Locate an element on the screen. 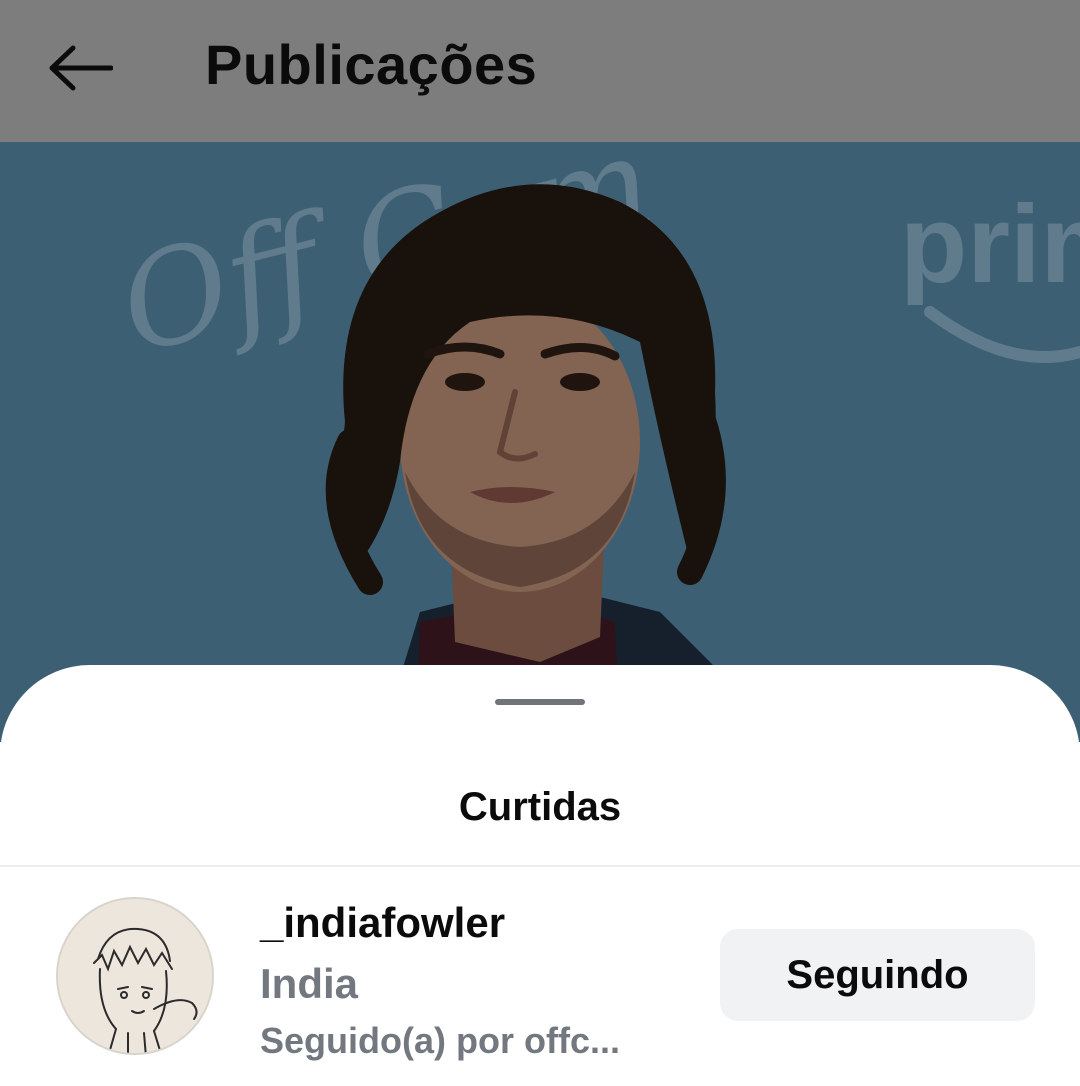 This screenshot has height=1086, width=1080. following-button: Seguindo is located at coordinates (877, 975).